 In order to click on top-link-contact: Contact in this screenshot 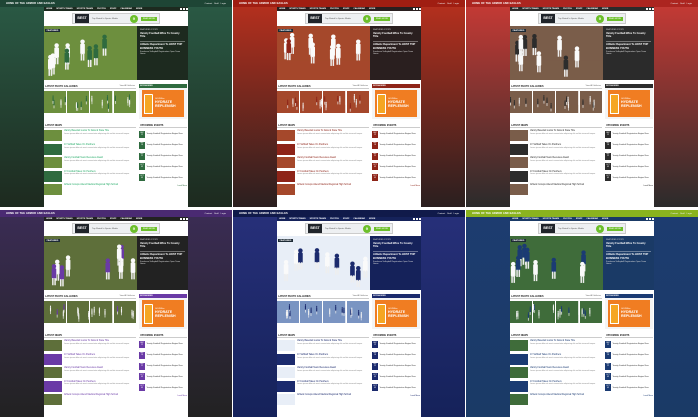, I will do `click(675, 214)`.